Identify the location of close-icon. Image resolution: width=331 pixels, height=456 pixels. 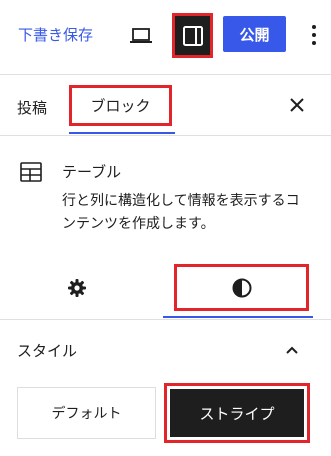
(297, 105).